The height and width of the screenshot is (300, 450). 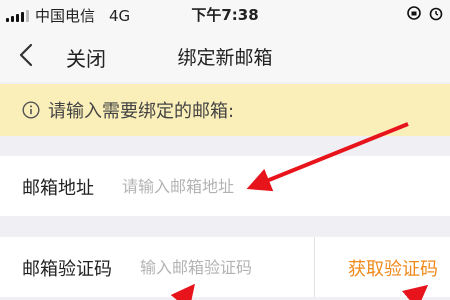 What do you see at coordinates (141, 111) in the screenshot?
I see `notice-text: 请输入需要绑定的邮箱:` at bounding box center [141, 111].